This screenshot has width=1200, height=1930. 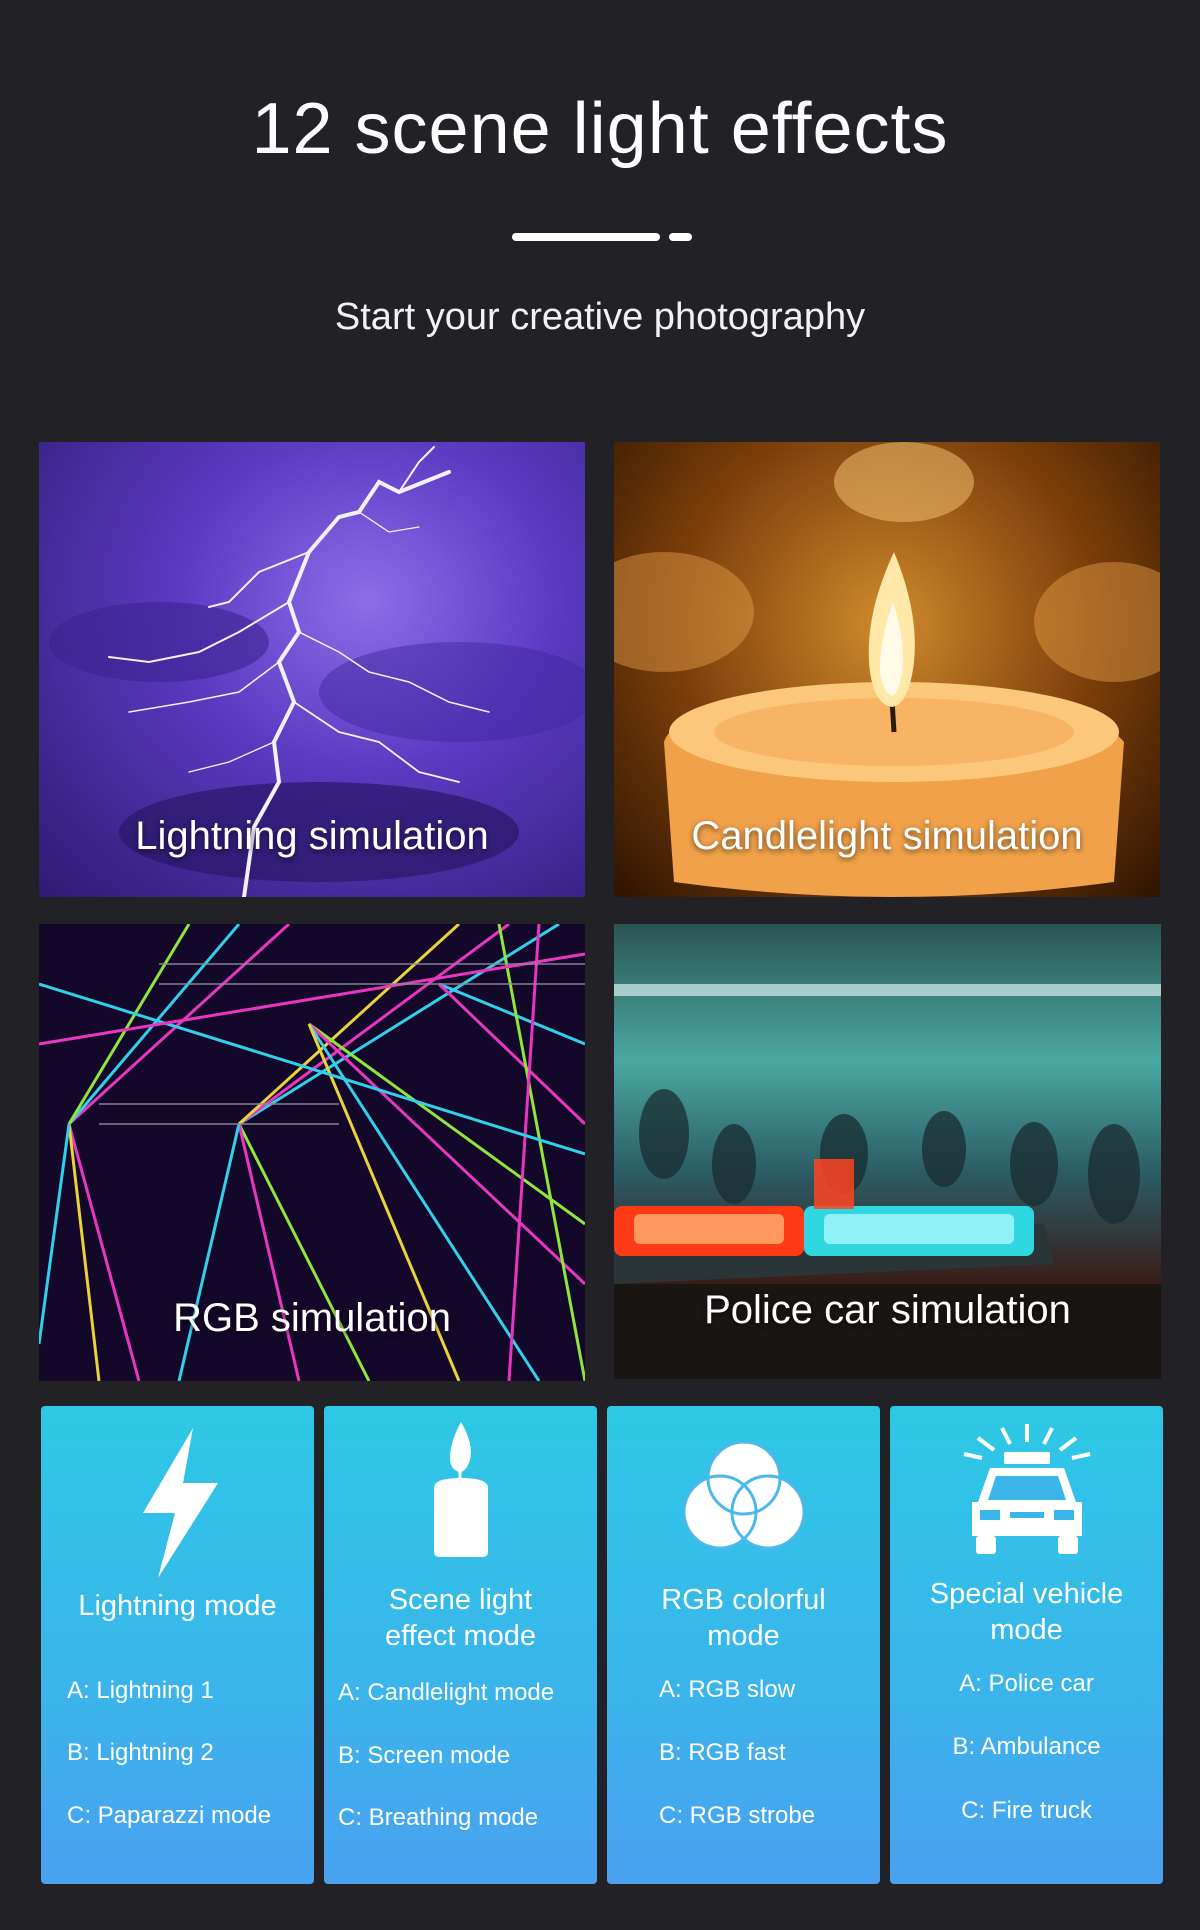 I want to click on mode-option: B: Screen mode, so click(x=424, y=1755).